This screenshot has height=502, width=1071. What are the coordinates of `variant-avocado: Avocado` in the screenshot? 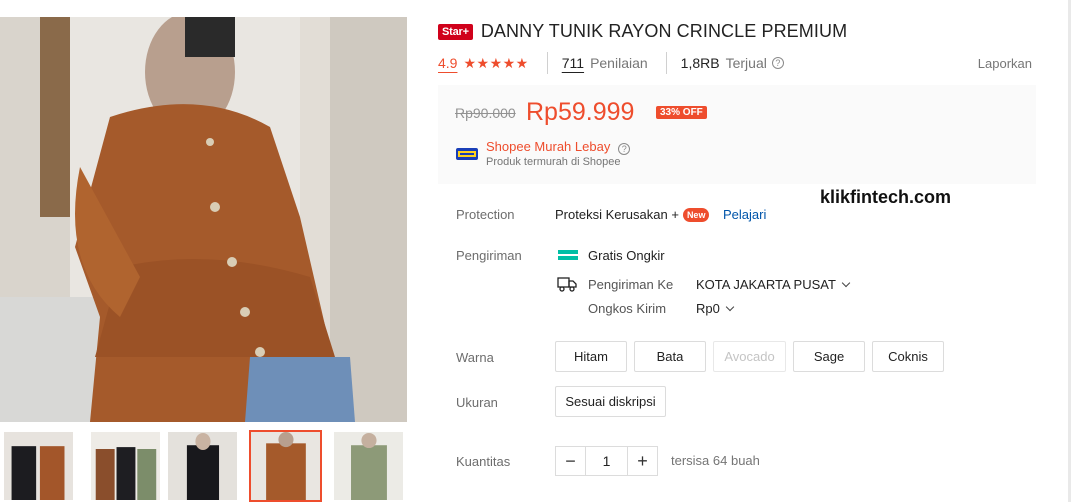 It's located at (749, 356).